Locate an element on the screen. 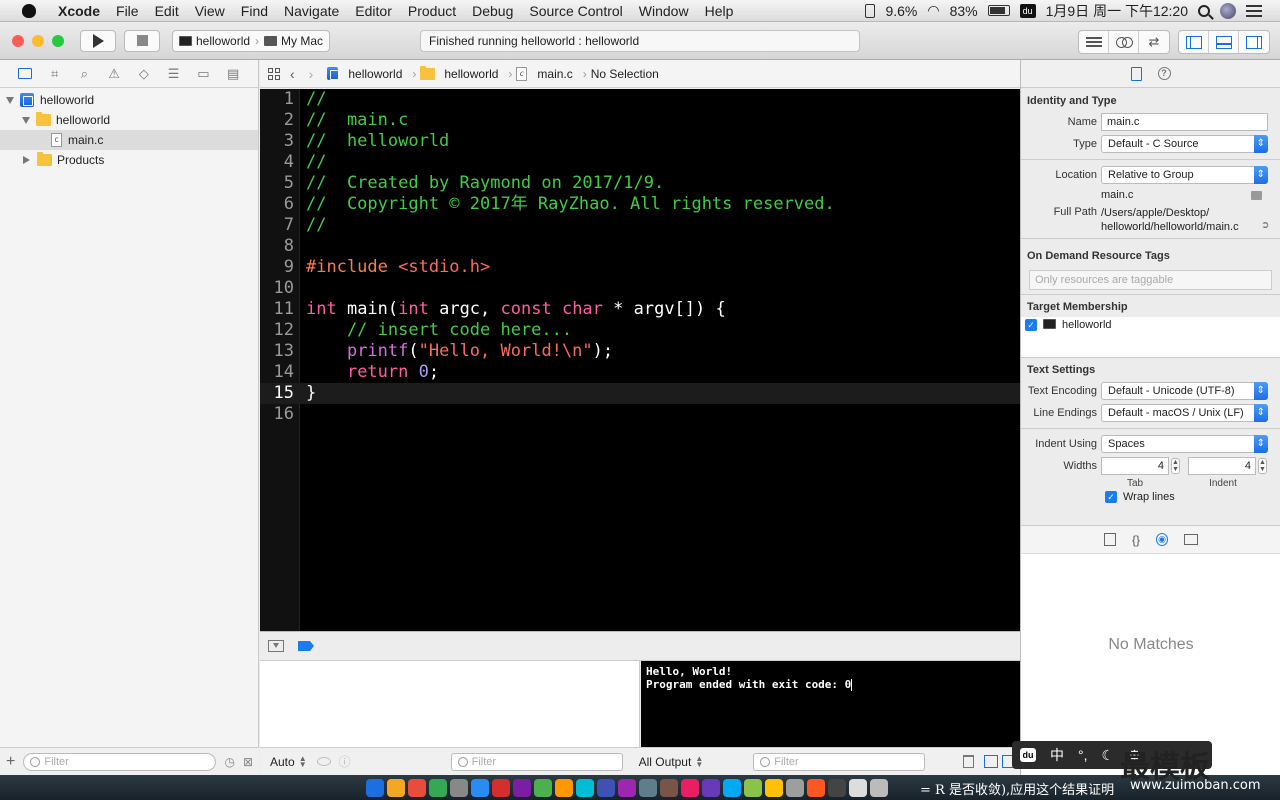 This screenshot has height=800, width=1280. toggle-utilities-button is located at coordinates (1254, 42).